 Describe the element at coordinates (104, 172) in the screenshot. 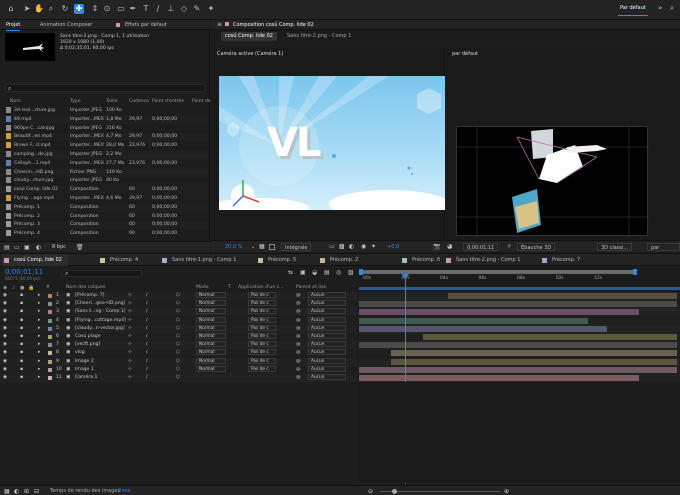

I see `project-item: Cheerin...HD.png Fichier PNG 149 Ko` at that location.